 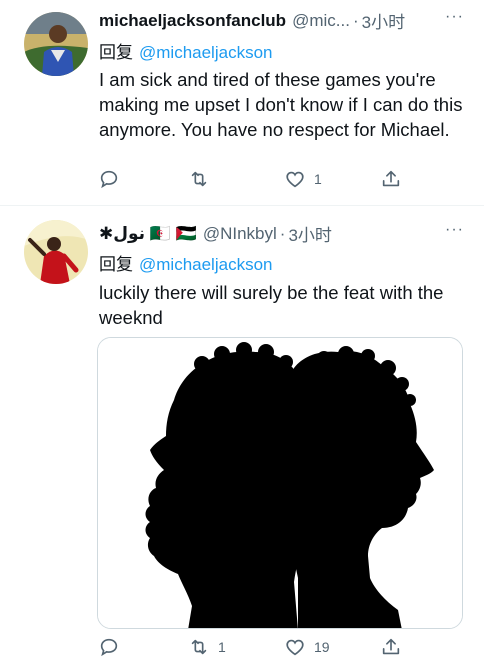 I want to click on tweet-actions: 1, so click(x=253, y=180).